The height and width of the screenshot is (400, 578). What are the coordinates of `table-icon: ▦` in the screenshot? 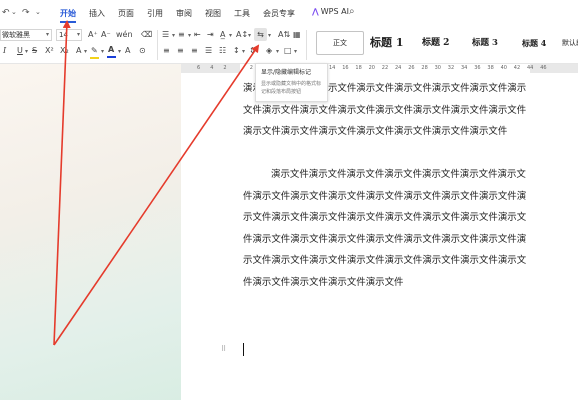 It's located at (297, 35).